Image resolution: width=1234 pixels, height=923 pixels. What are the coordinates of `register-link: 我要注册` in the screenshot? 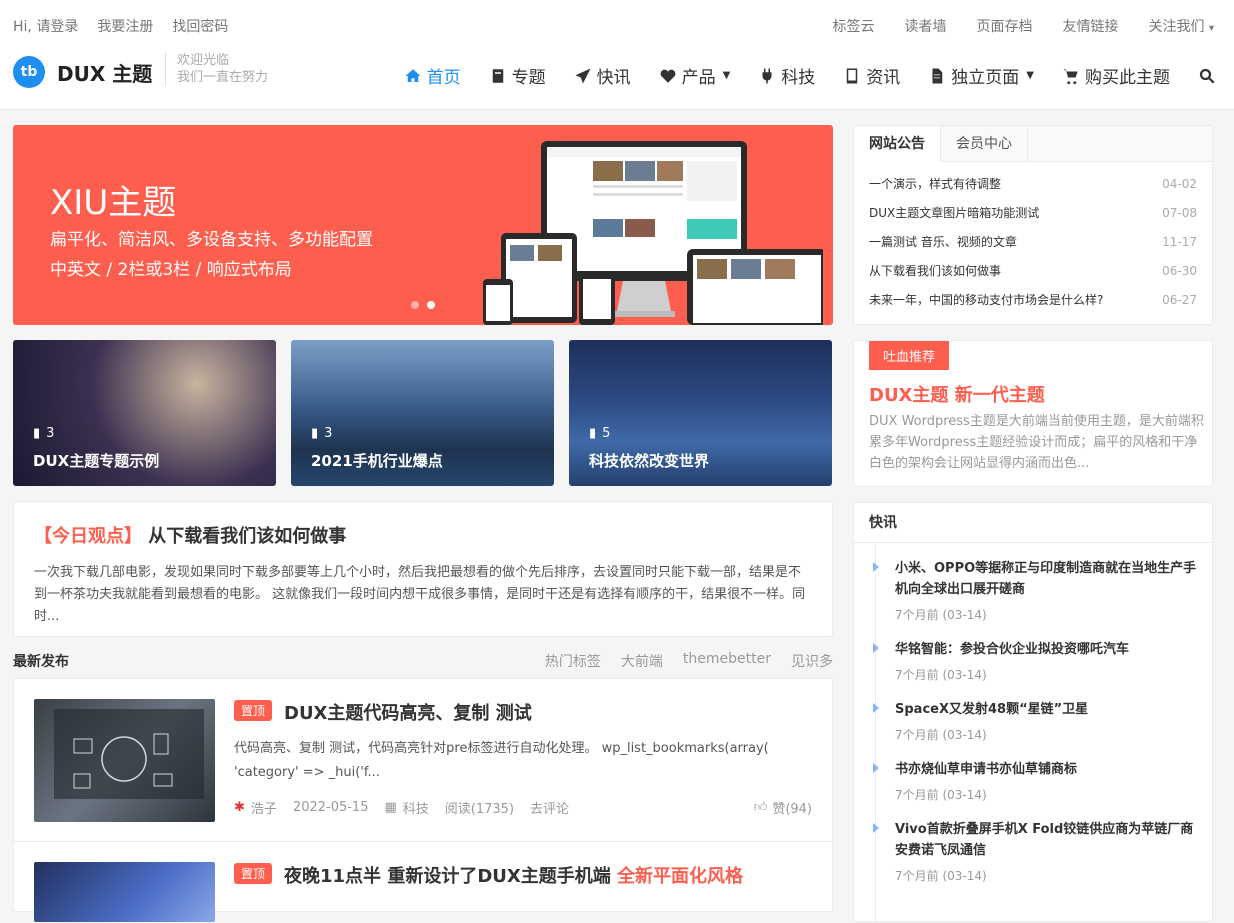 It's located at (125, 26).